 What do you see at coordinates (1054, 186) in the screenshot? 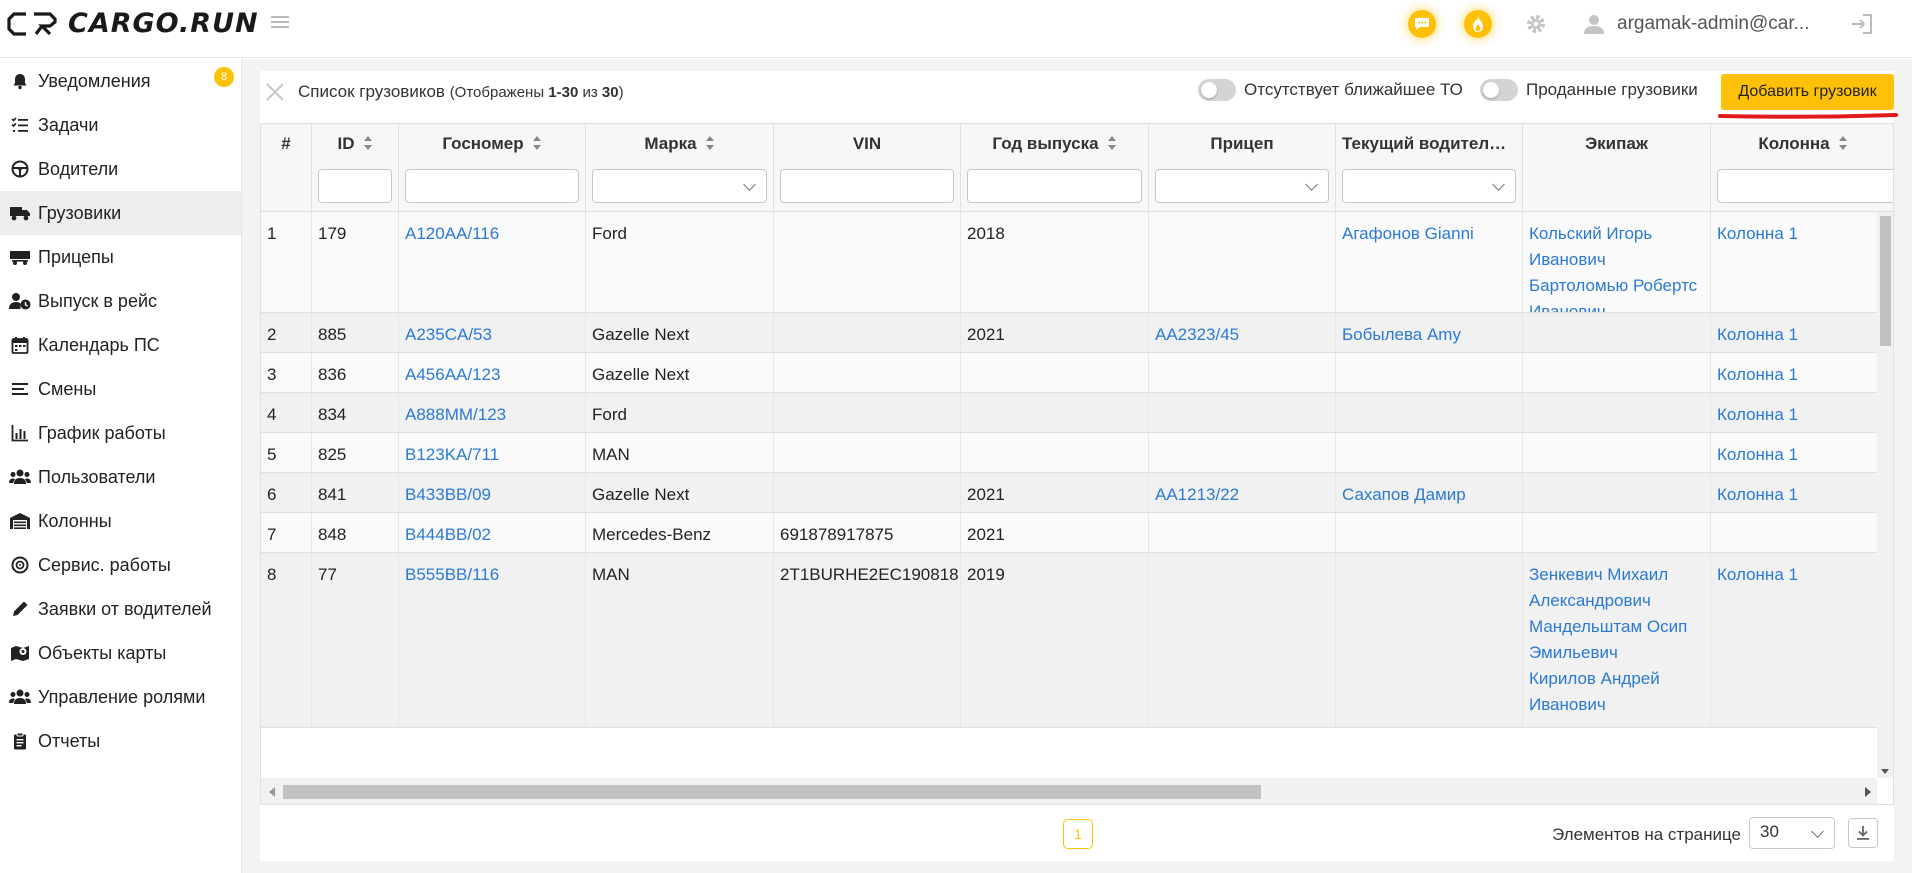
I see `filter-year-input` at bounding box center [1054, 186].